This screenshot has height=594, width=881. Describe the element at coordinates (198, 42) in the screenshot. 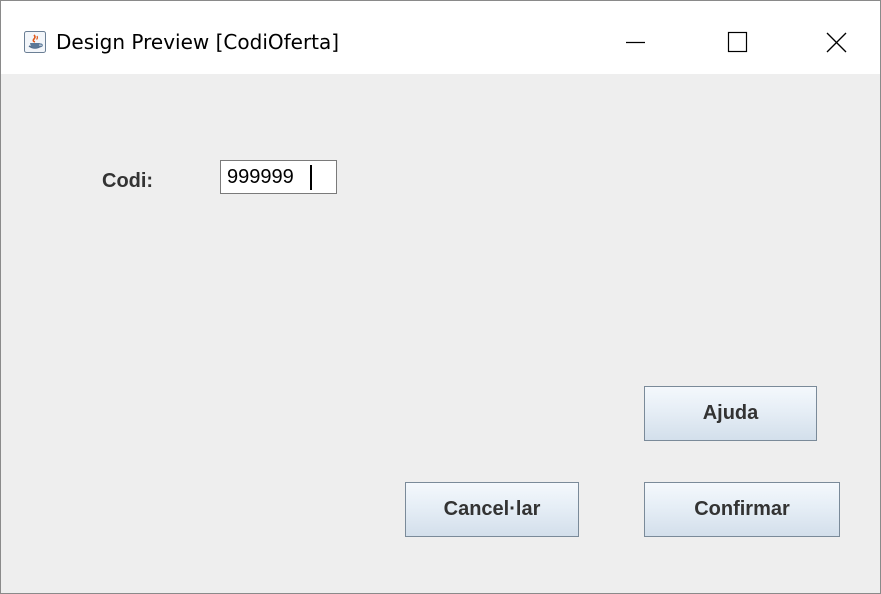

I see `window-title: Design Preview [CodiOferta]` at that location.